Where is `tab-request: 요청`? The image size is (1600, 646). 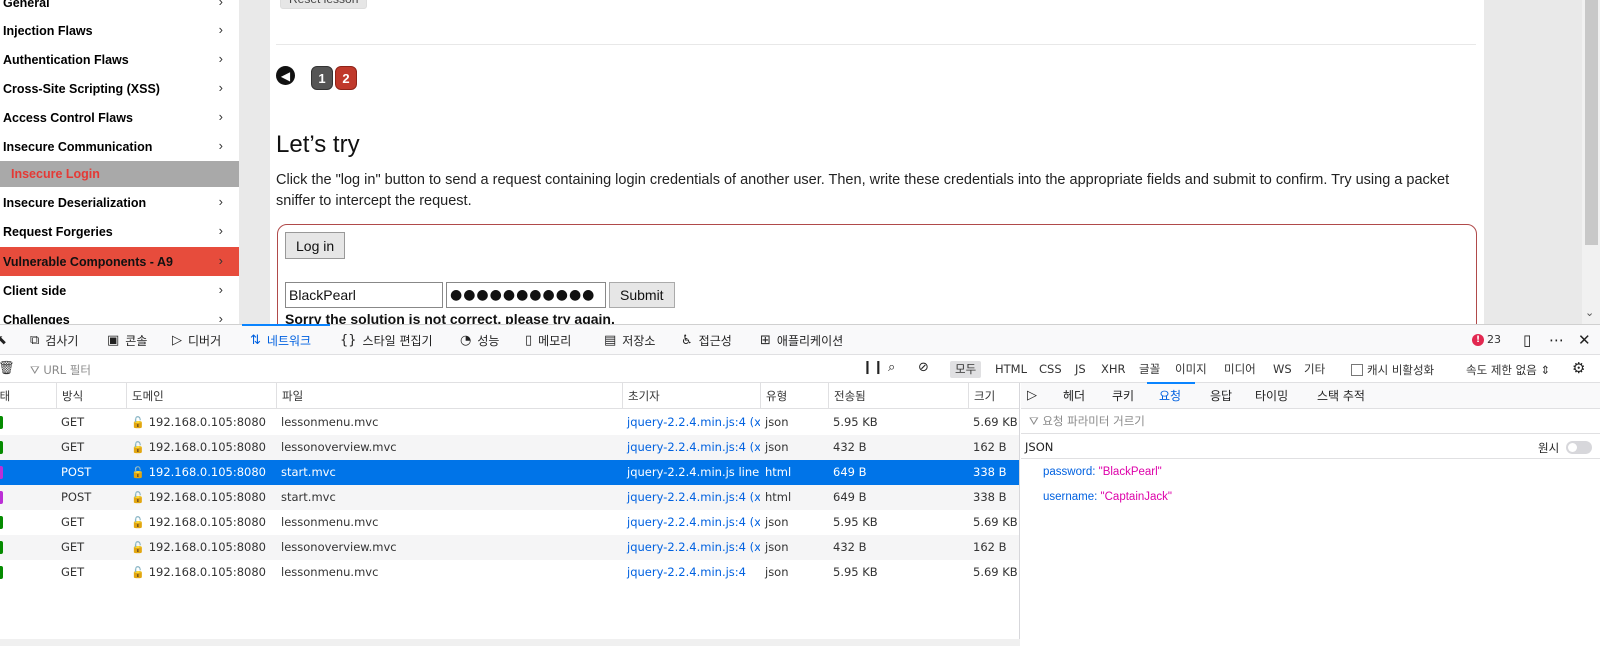 tab-request: 요청 is located at coordinates (1170, 396).